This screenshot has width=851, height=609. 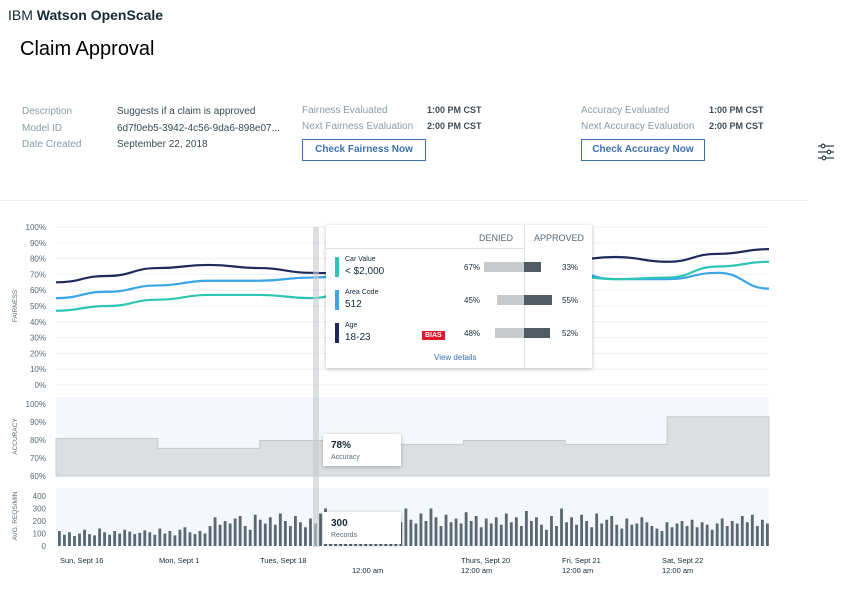 I want to click on accuracy-tick-label: 70%, so click(x=38, y=458).